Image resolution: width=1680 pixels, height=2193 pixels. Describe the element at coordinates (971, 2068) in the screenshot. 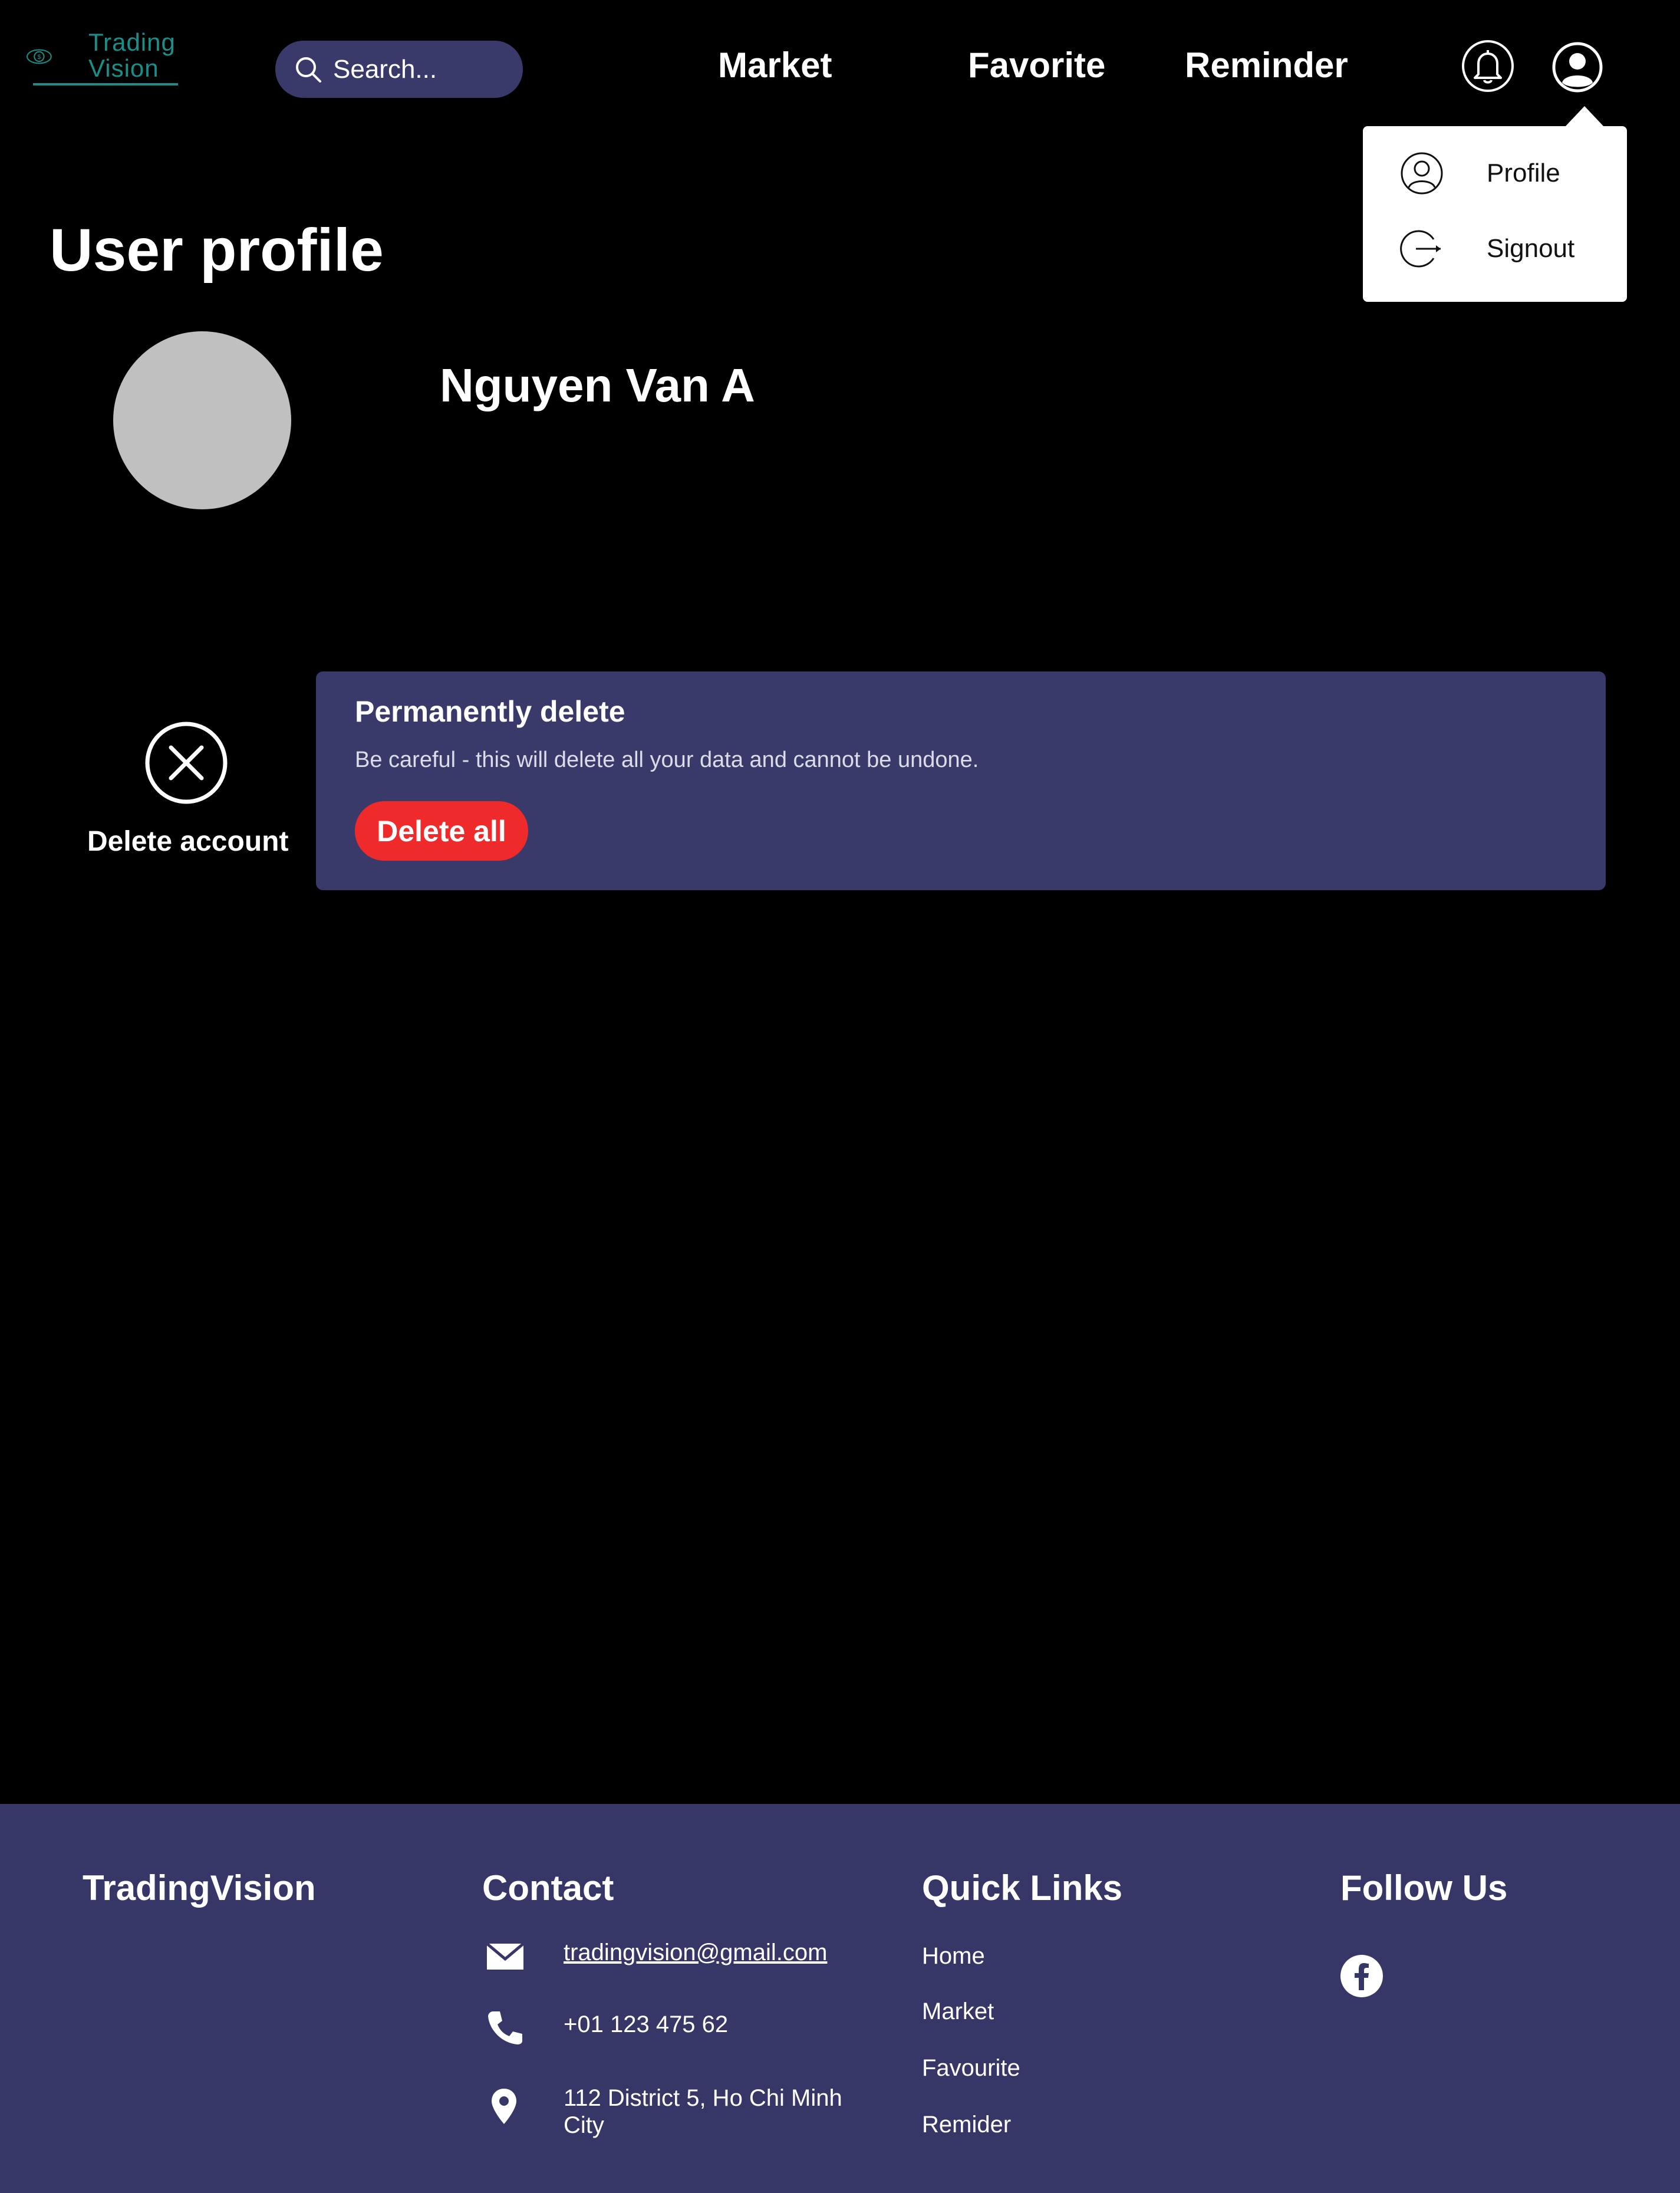

I see `footer-link-favourite: Favourite` at that location.